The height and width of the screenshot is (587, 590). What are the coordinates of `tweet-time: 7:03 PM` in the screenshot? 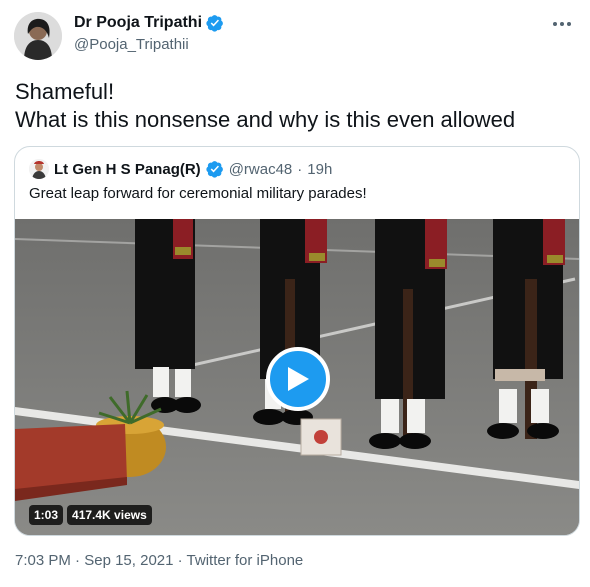 It's located at (43, 560).